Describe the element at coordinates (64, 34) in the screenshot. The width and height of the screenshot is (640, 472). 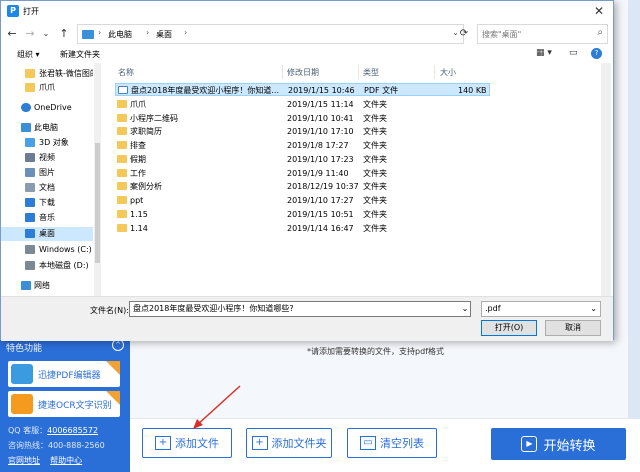
I see `up-arrow-icon: ↑` at that location.